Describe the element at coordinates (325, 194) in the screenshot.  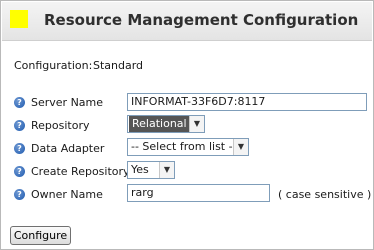
I see `case-sensitive-hint: ( case sensitive )` at that location.